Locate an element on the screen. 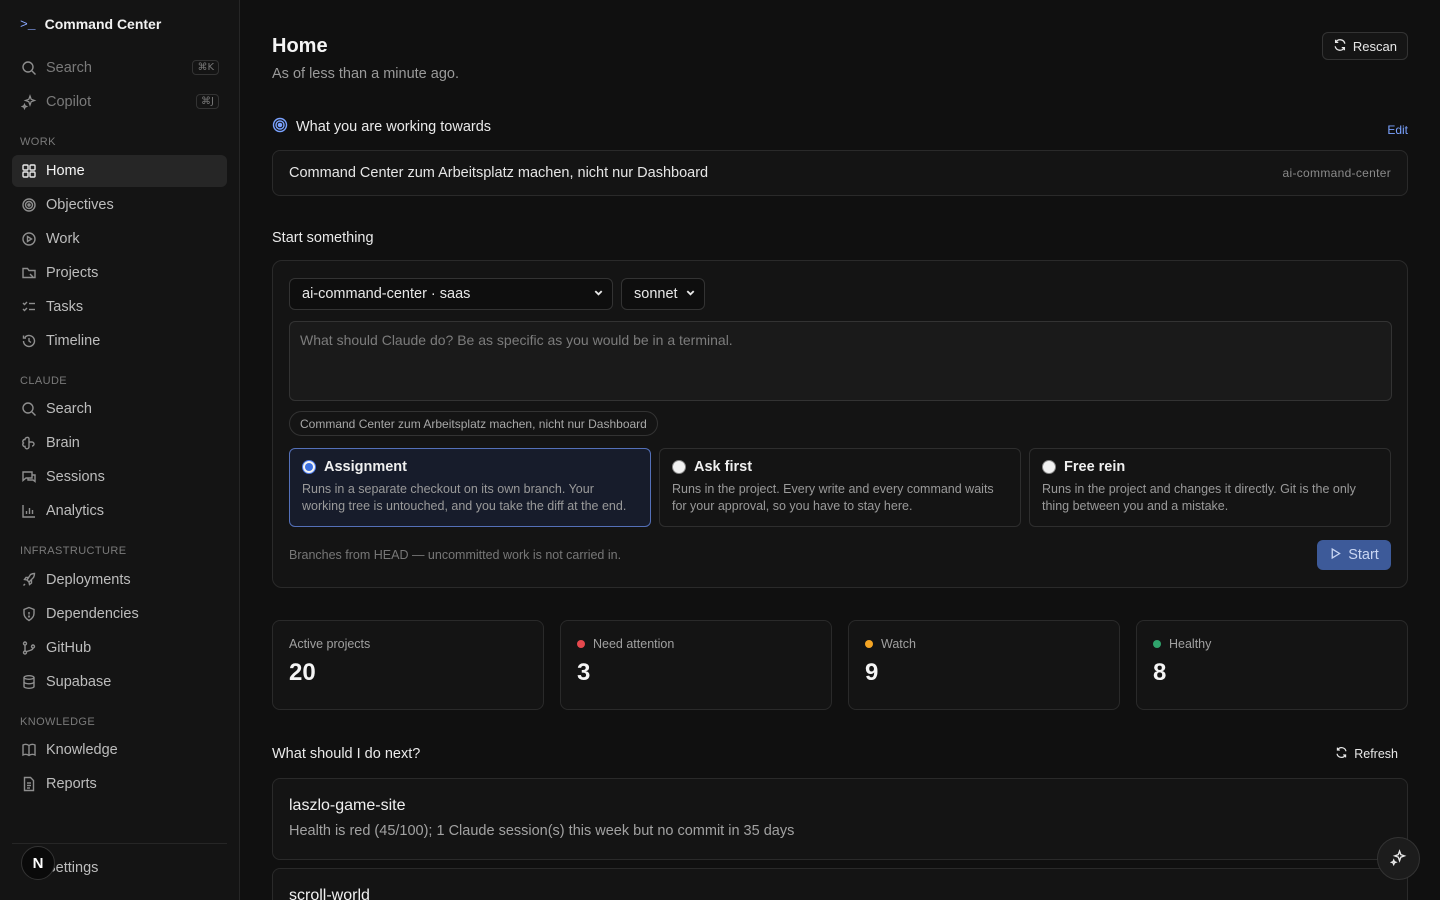  stat-active-projects: Active projects 20 is located at coordinates (408, 665).